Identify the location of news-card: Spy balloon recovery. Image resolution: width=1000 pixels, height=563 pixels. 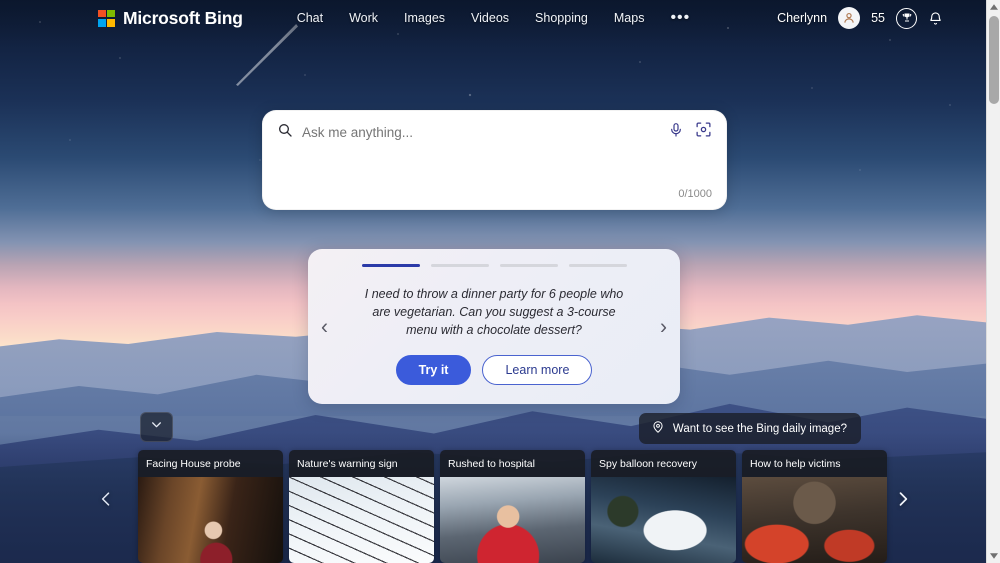
(663, 506).